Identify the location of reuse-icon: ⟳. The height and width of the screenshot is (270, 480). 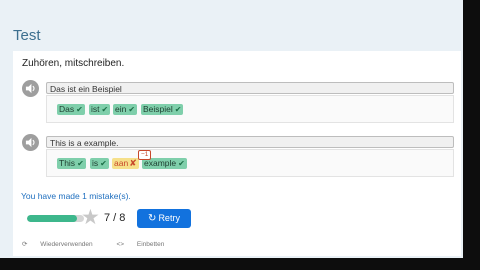
(25, 244).